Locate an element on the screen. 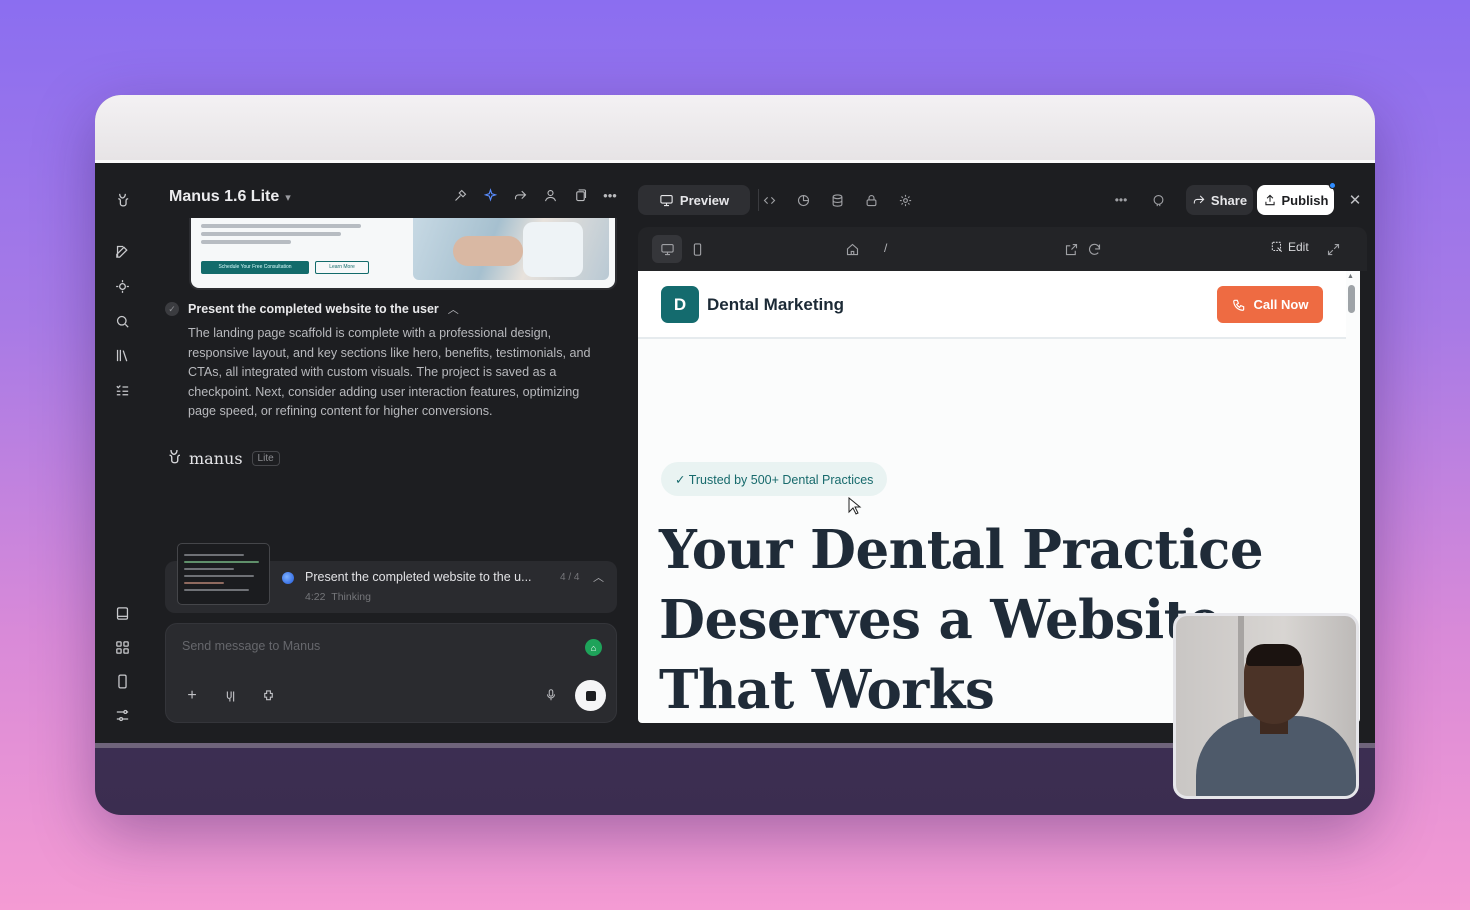 This screenshot has height=910, width=1470. site-logo: D is located at coordinates (680, 304).